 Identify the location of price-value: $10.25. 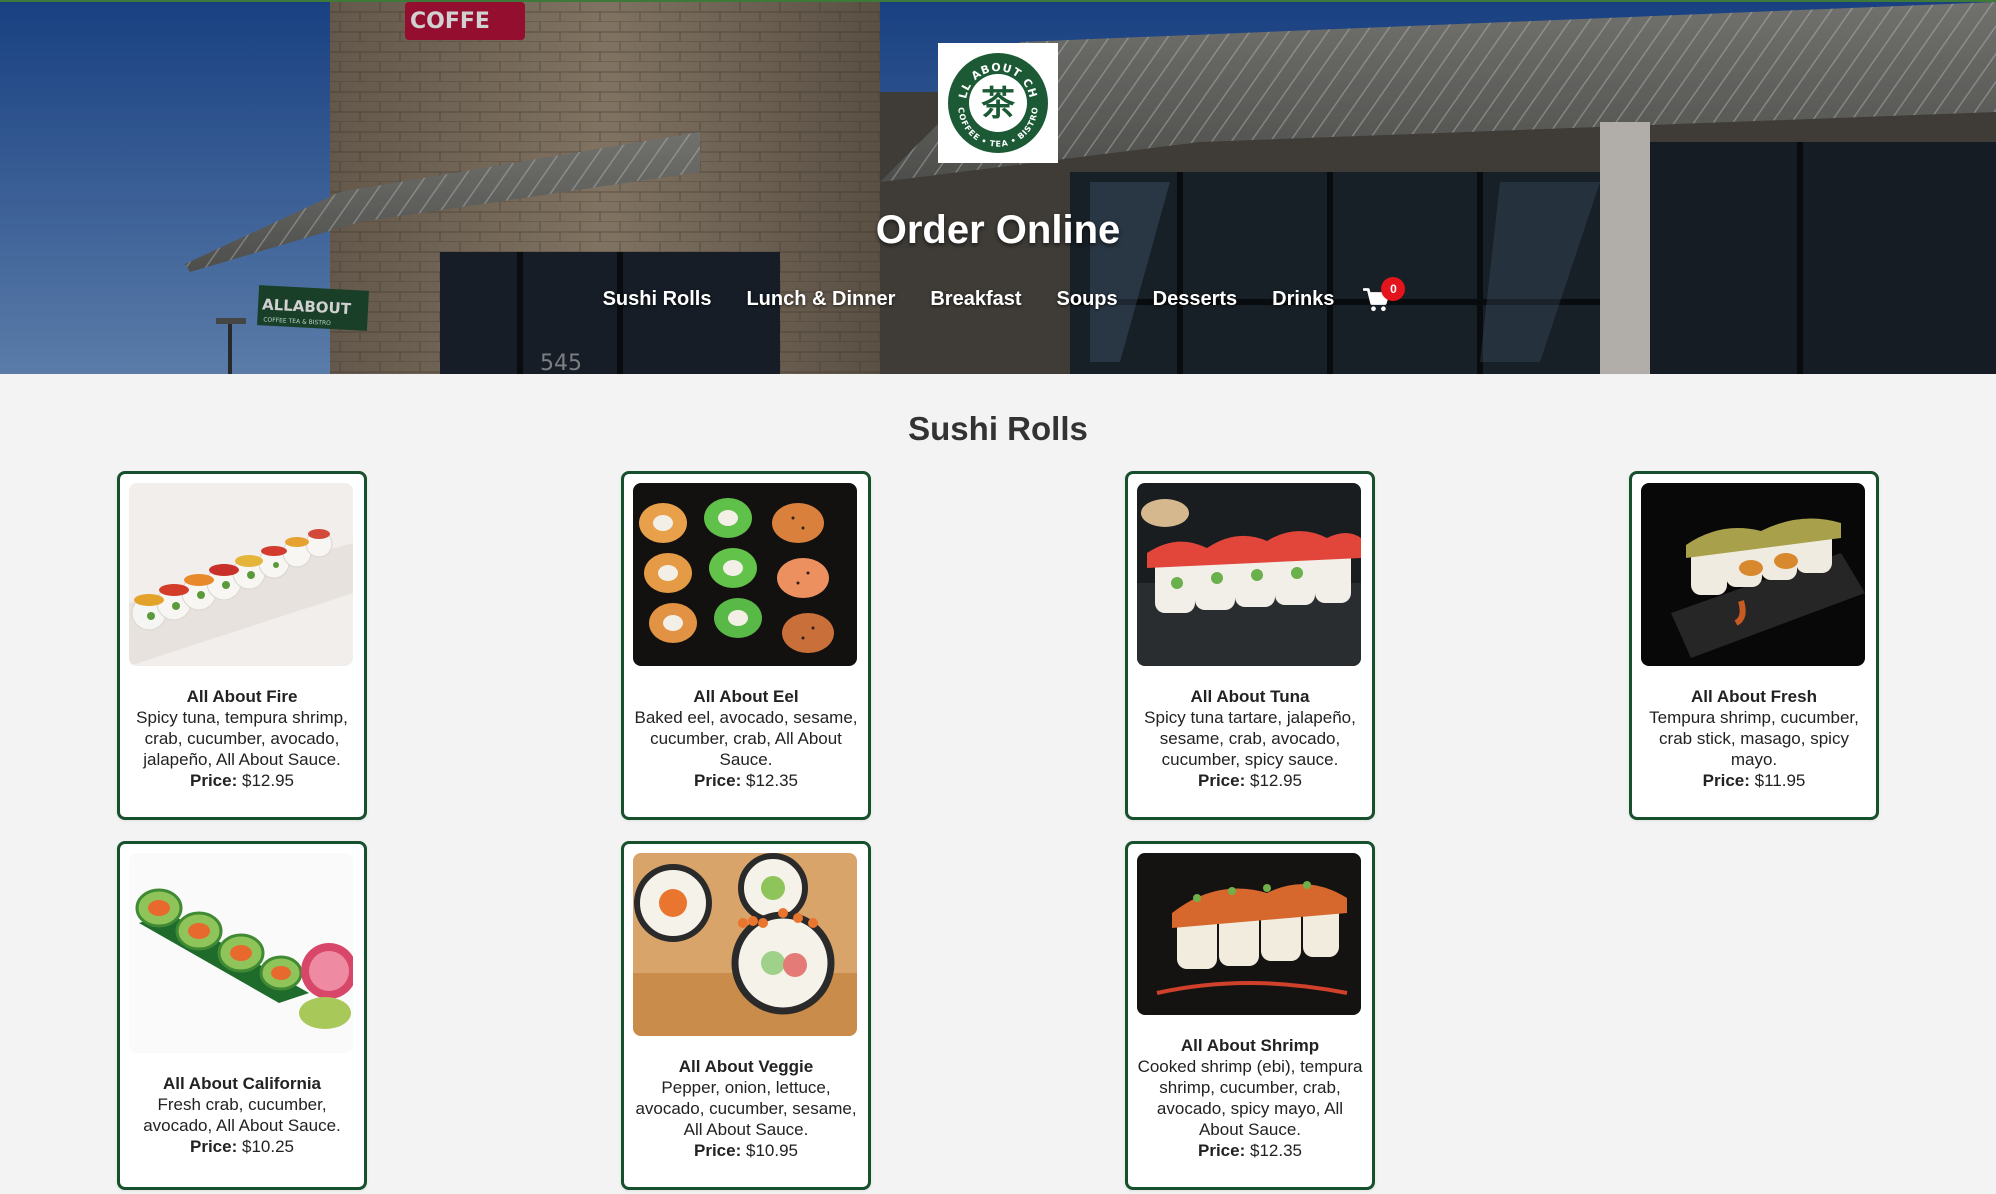
(267, 1146).